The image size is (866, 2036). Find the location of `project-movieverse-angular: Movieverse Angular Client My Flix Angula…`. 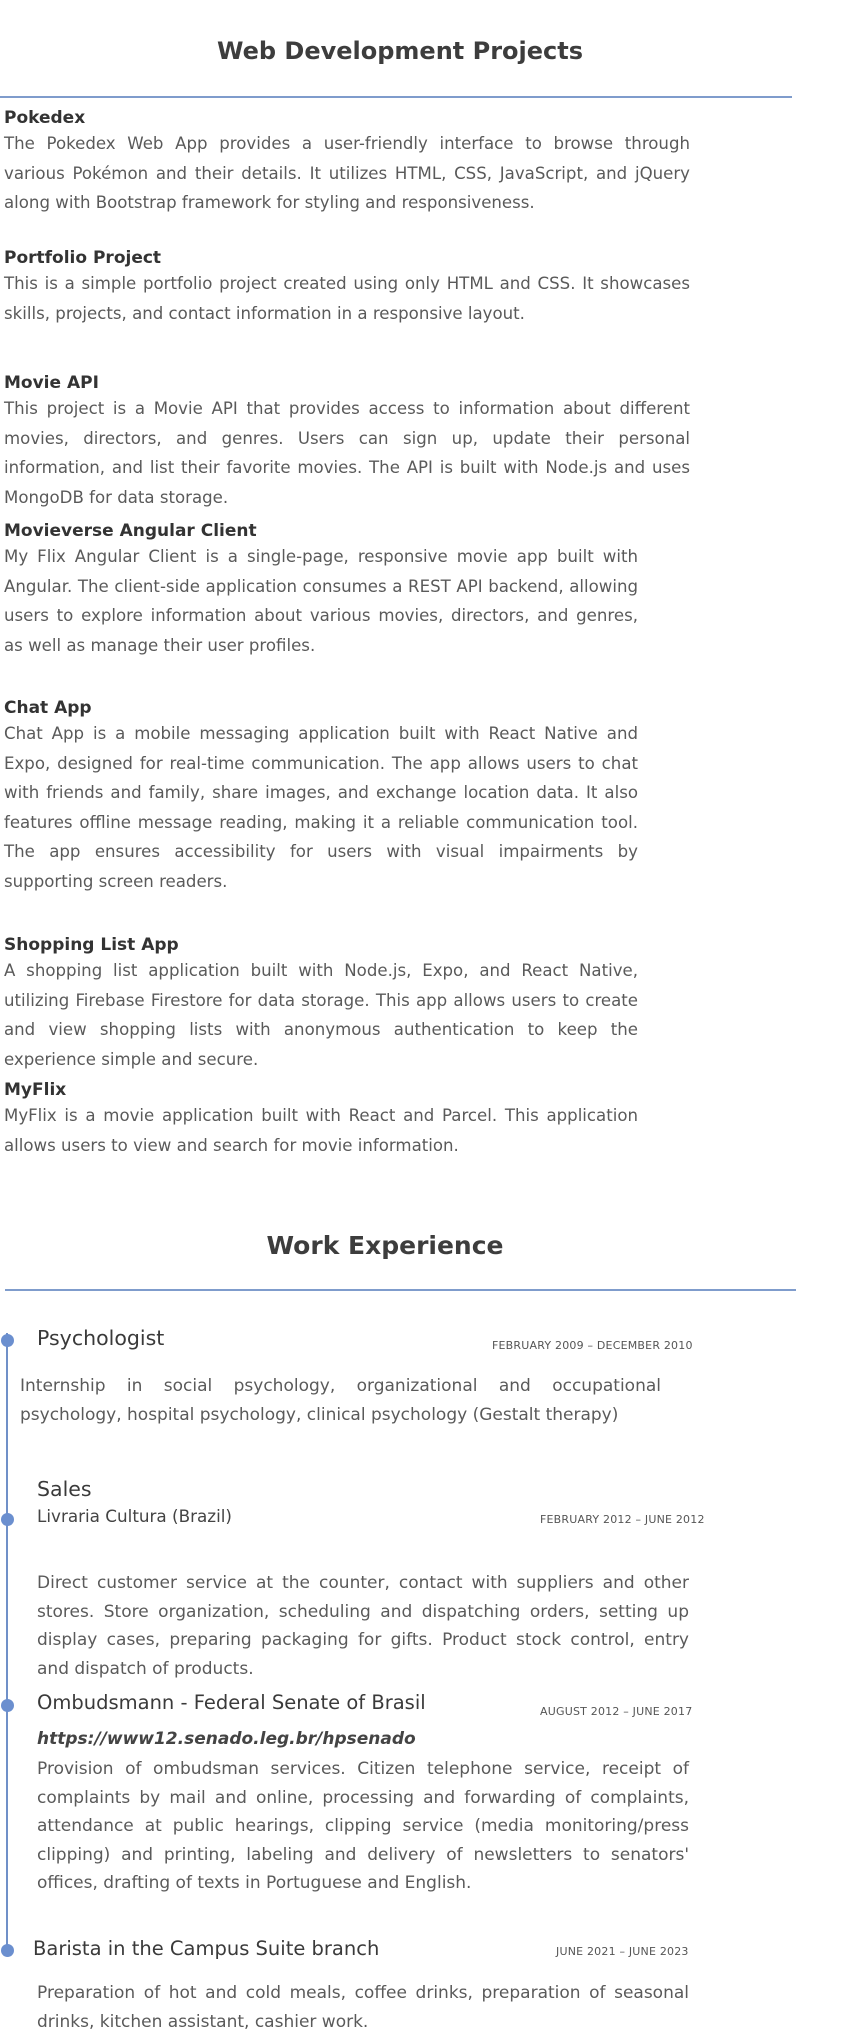

project-movieverse-angular: Movieverse Angular Client My Flix Angula… is located at coordinates (321, 590).